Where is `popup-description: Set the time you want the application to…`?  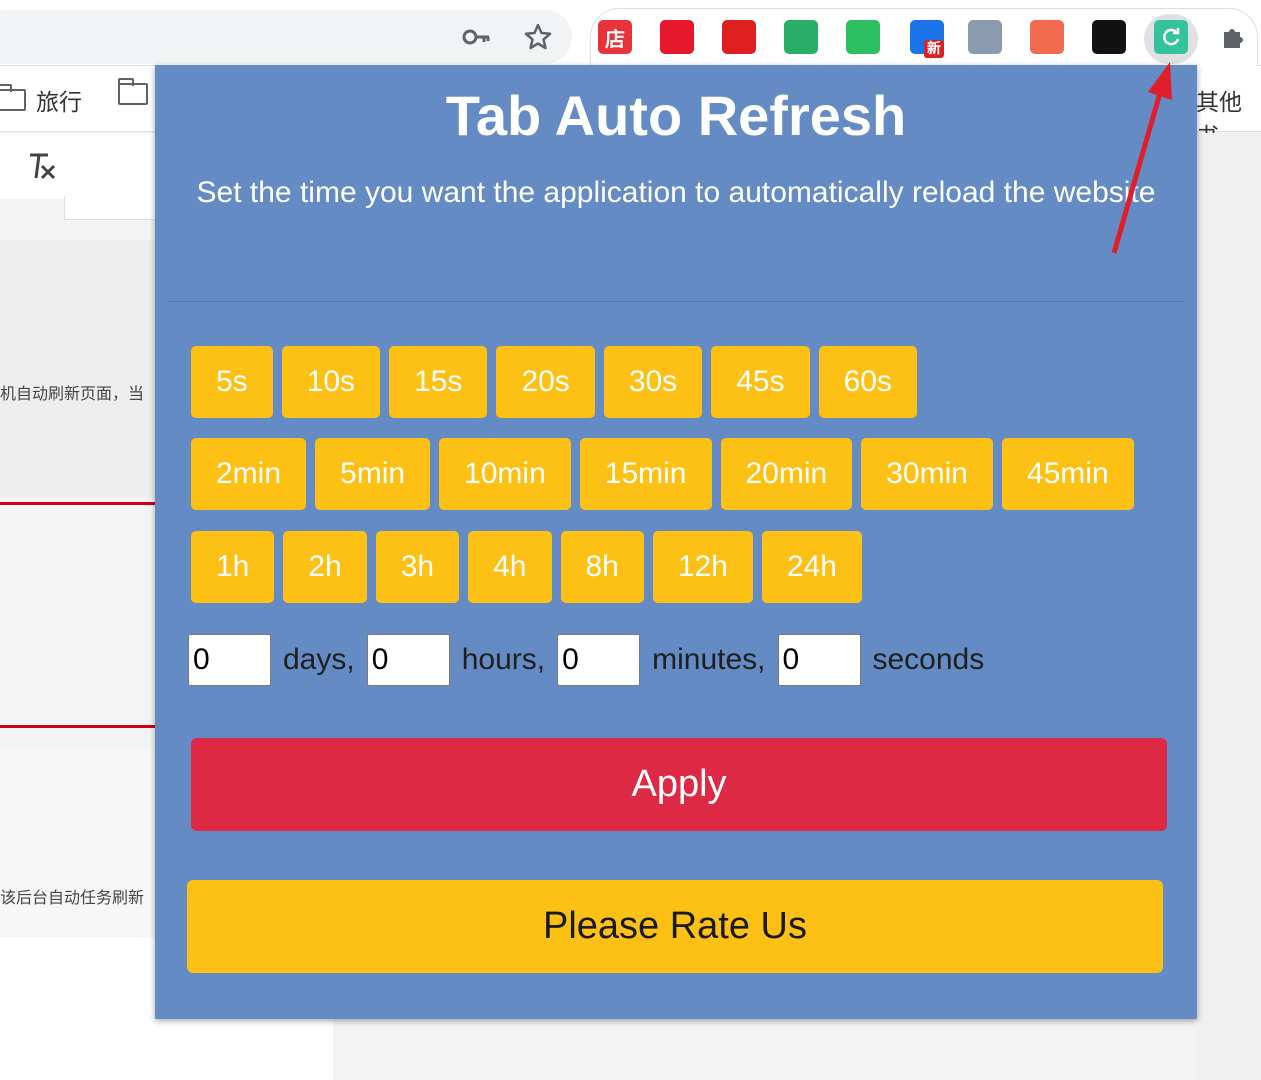
popup-description: Set the time you want the application to… is located at coordinates (676, 192).